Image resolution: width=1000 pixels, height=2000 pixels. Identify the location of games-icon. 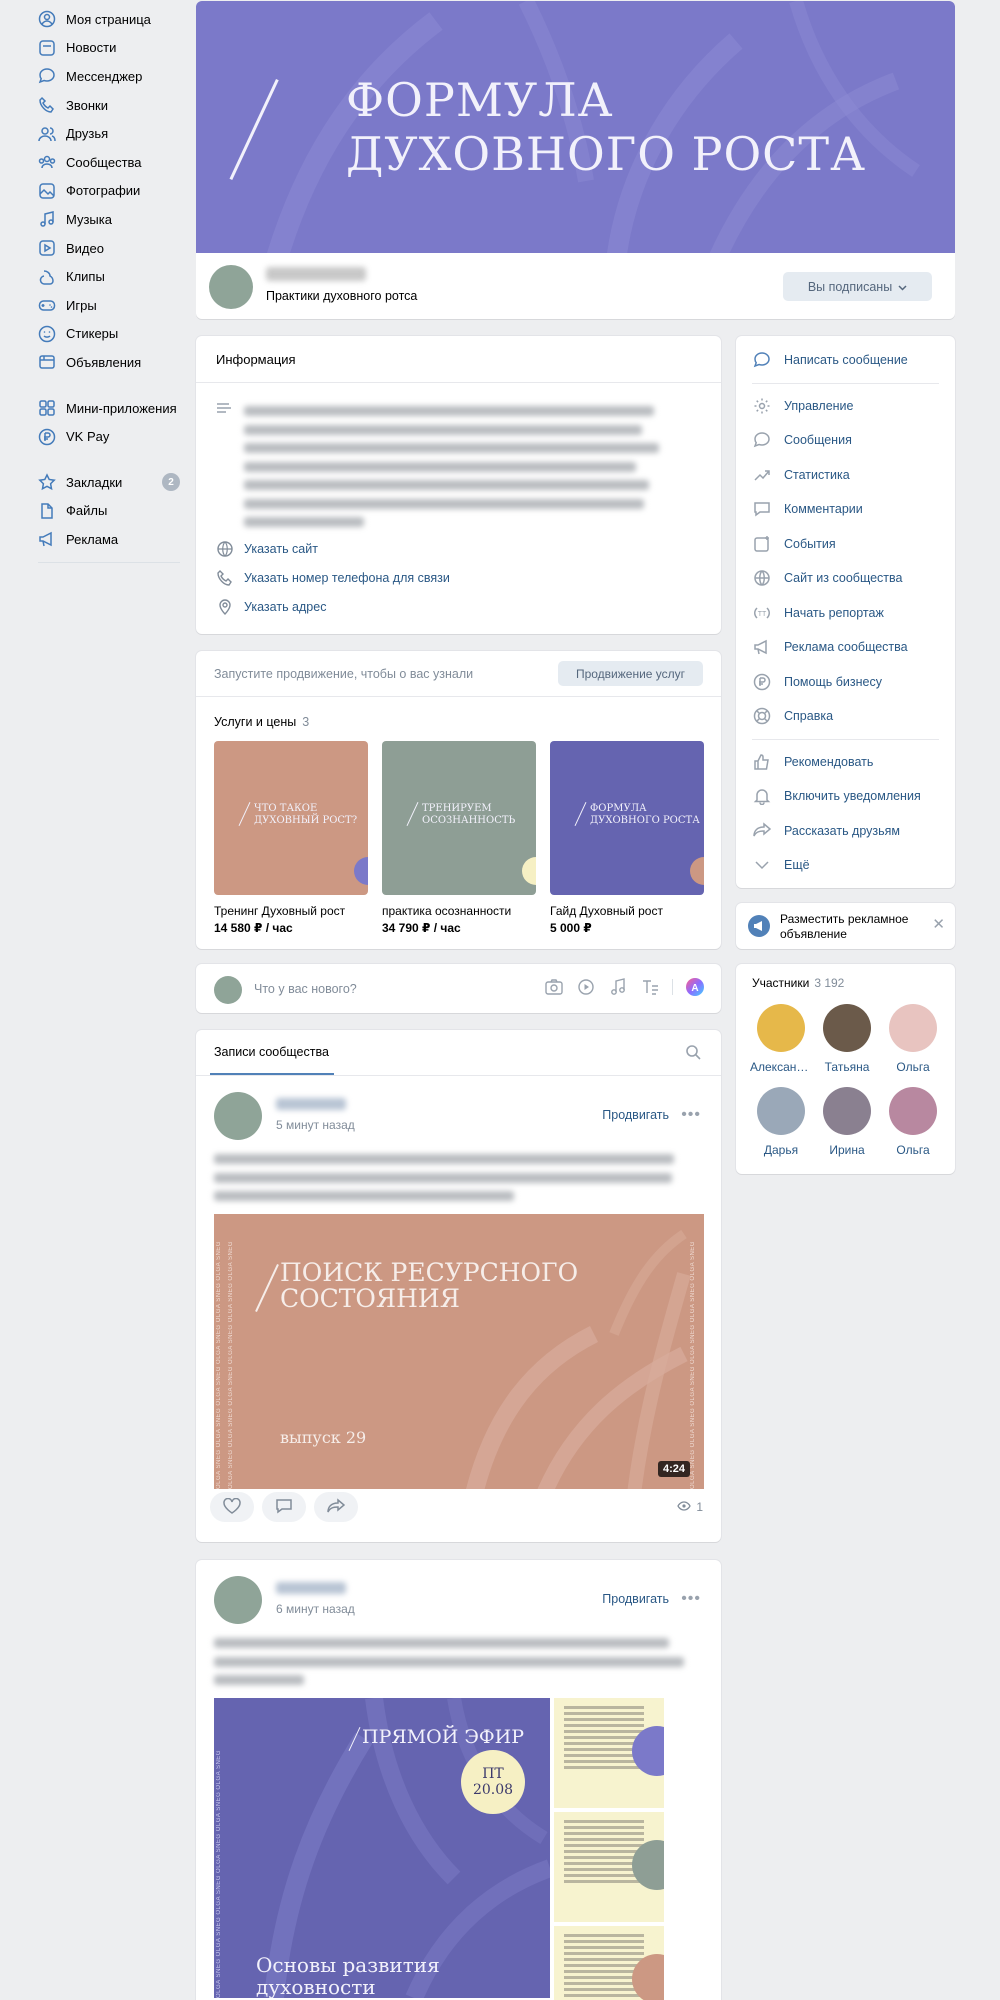
(47, 305).